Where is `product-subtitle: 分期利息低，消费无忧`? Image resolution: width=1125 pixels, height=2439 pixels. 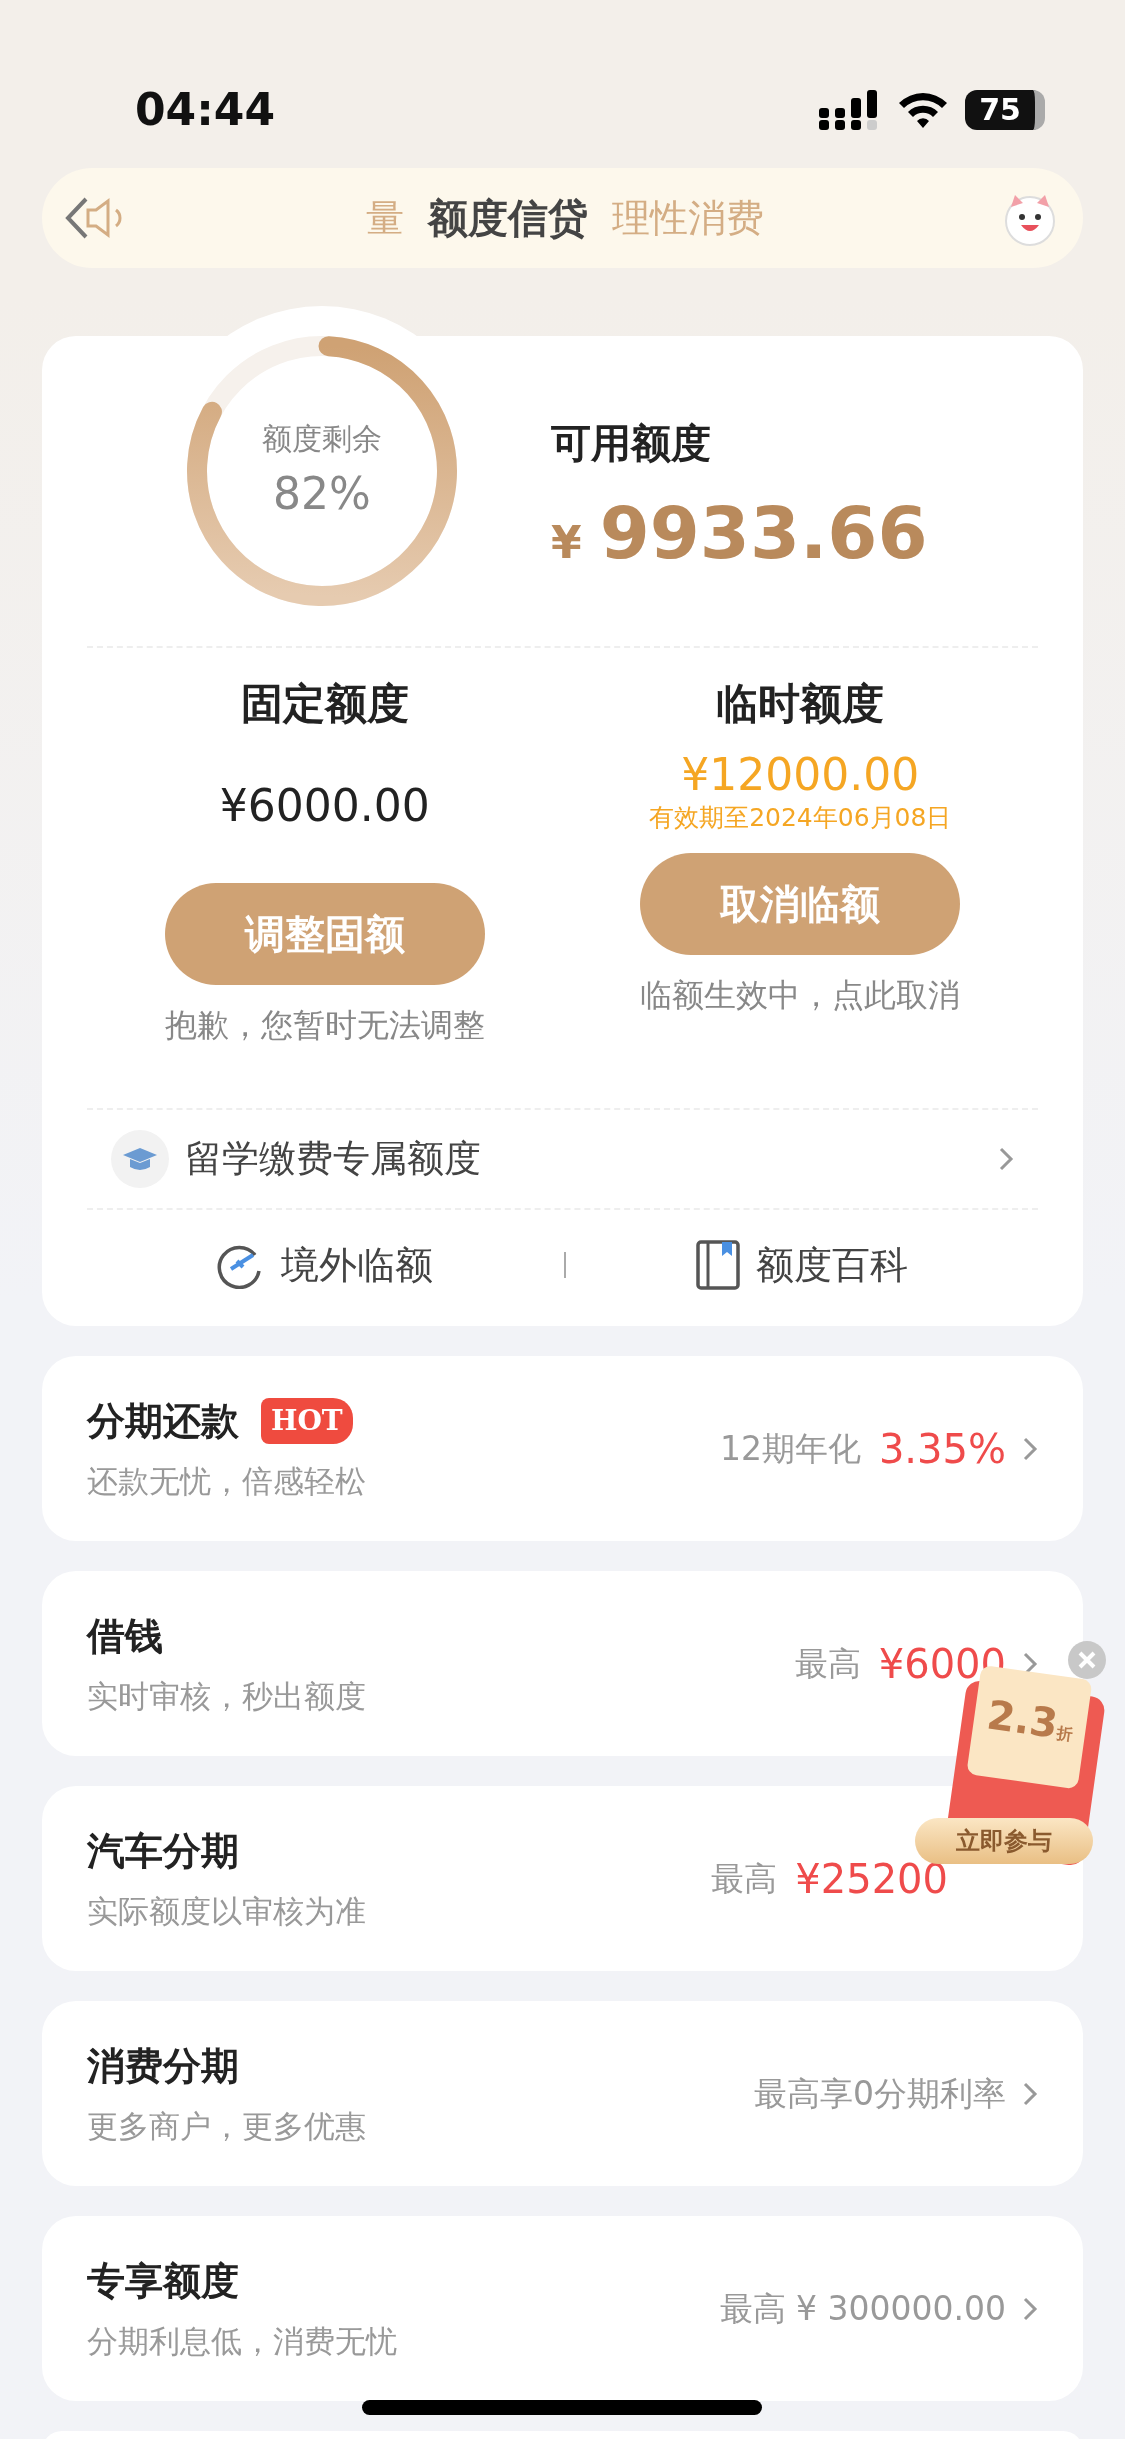
product-subtitle: 分期利息低，消费无忧 is located at coordinates (242, 2341).